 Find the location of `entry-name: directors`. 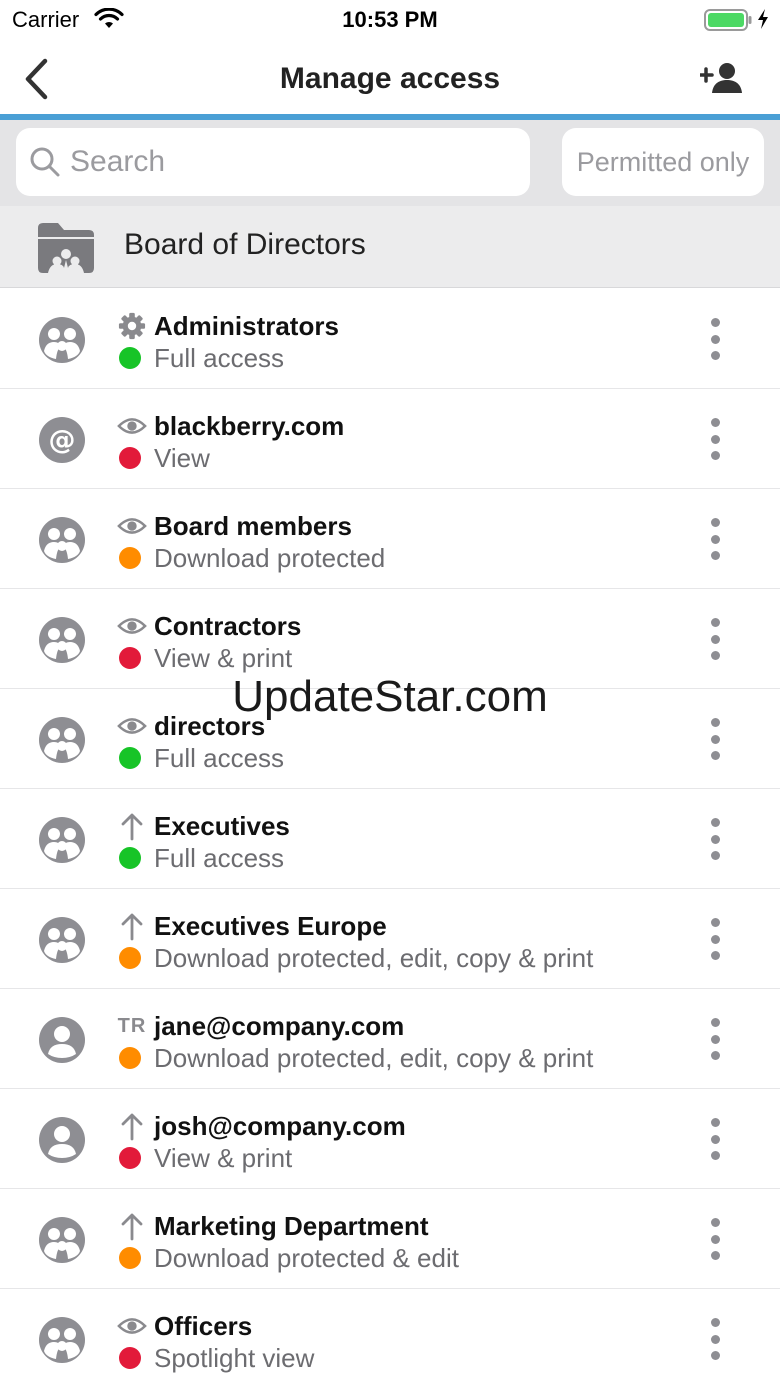

entry-name: directors is located at coordinates (210, 726).